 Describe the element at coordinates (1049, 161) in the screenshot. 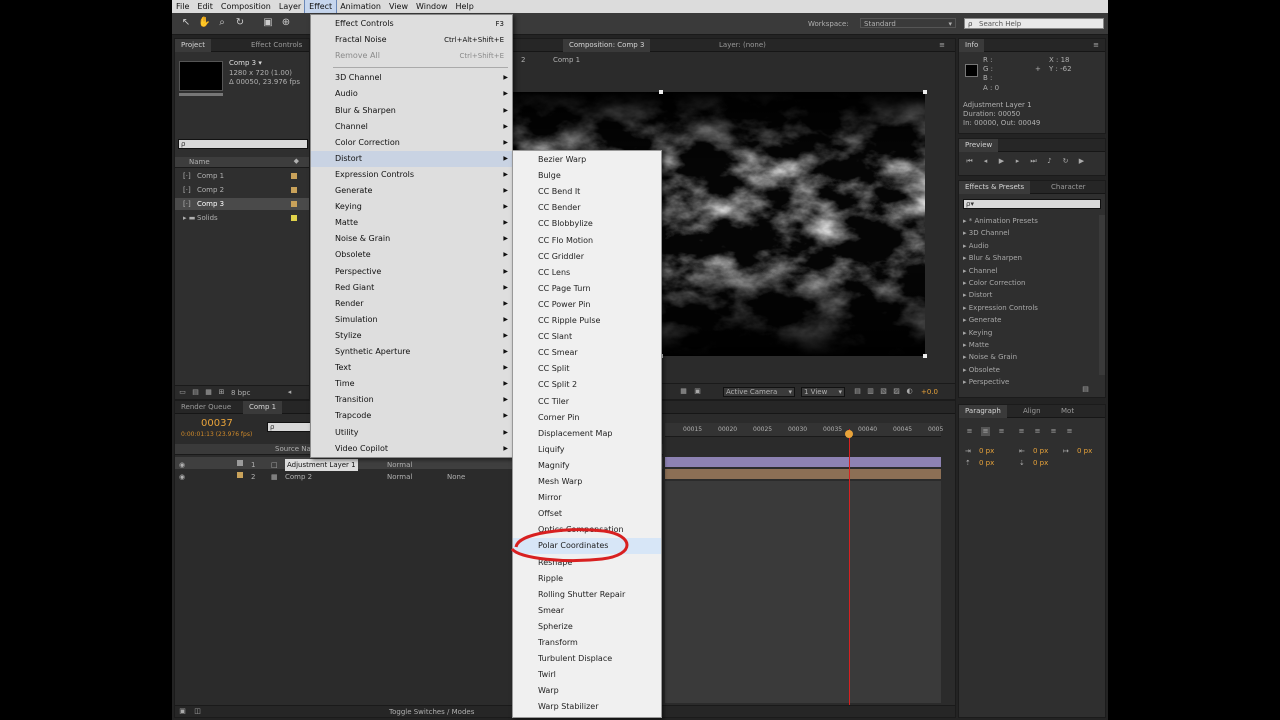

I see `audio-icon: ♪` at that location.